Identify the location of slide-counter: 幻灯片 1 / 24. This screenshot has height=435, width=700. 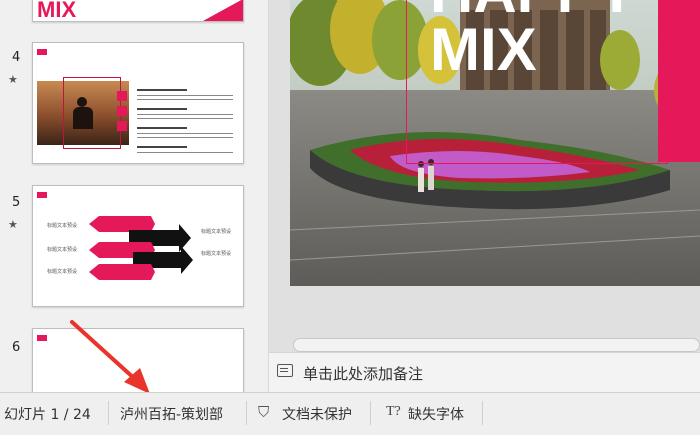
(47, 414).